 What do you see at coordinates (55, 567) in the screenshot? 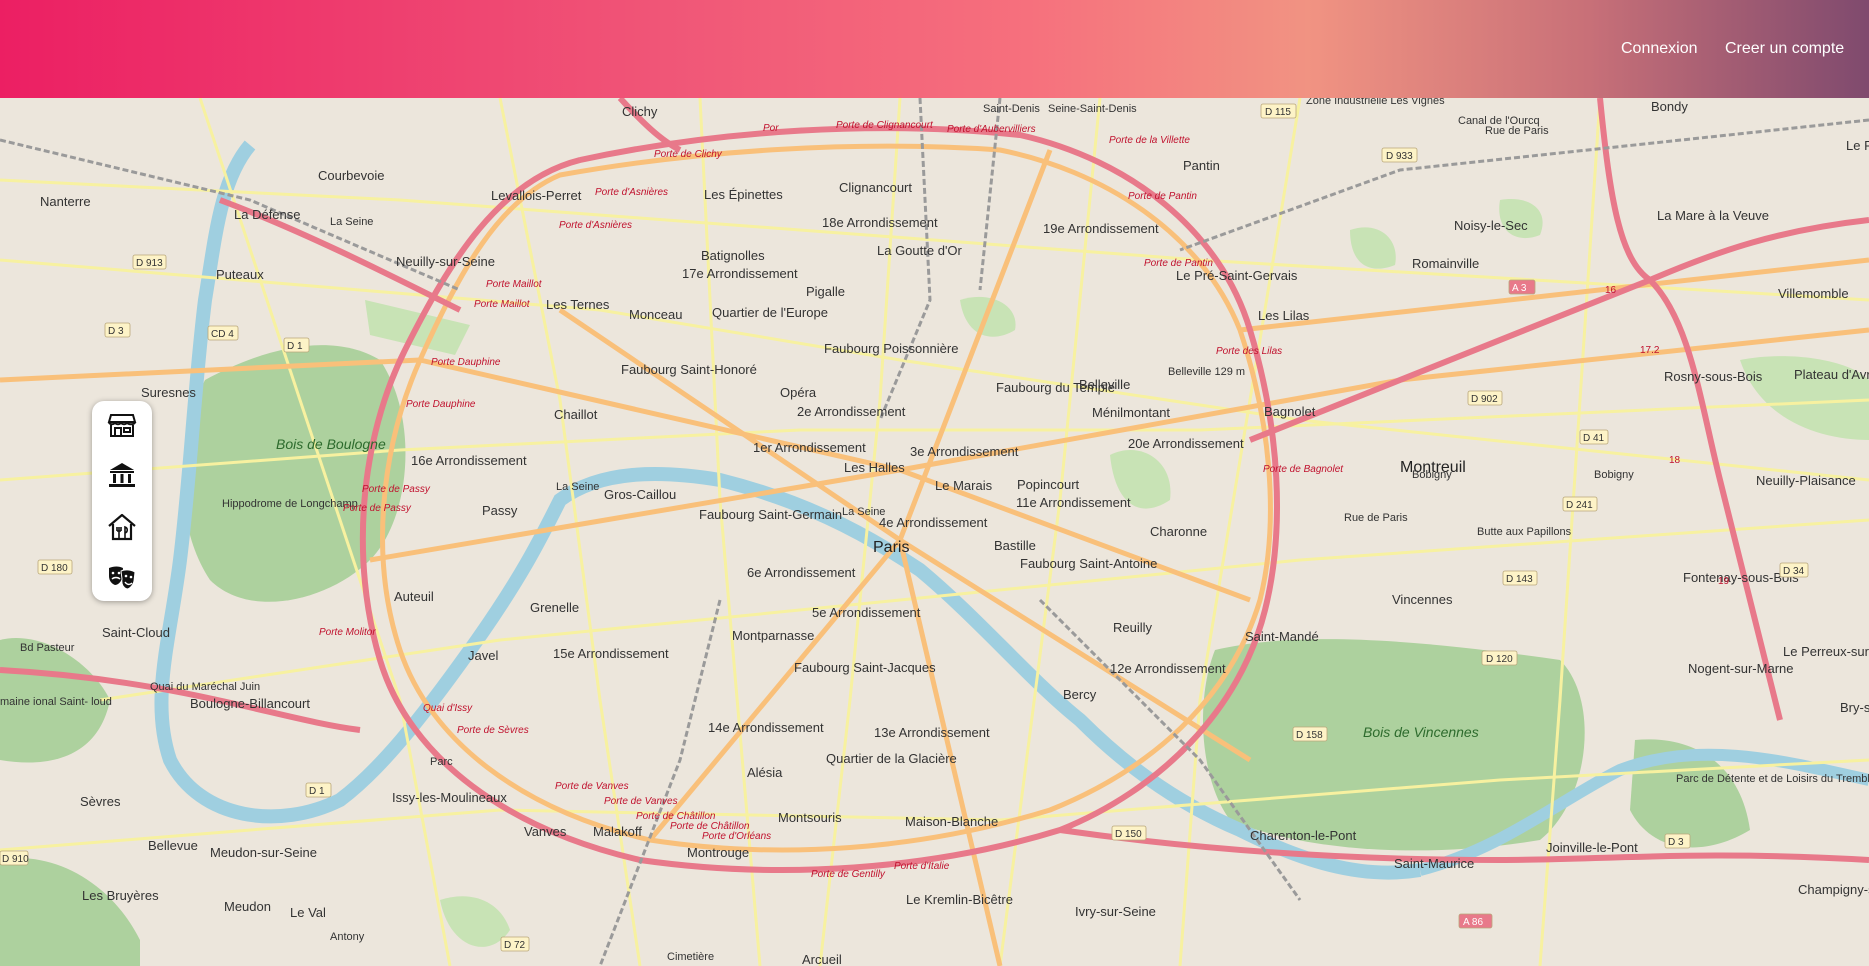
I see `shield-d180: D 180` at bounding box center [55, 567].